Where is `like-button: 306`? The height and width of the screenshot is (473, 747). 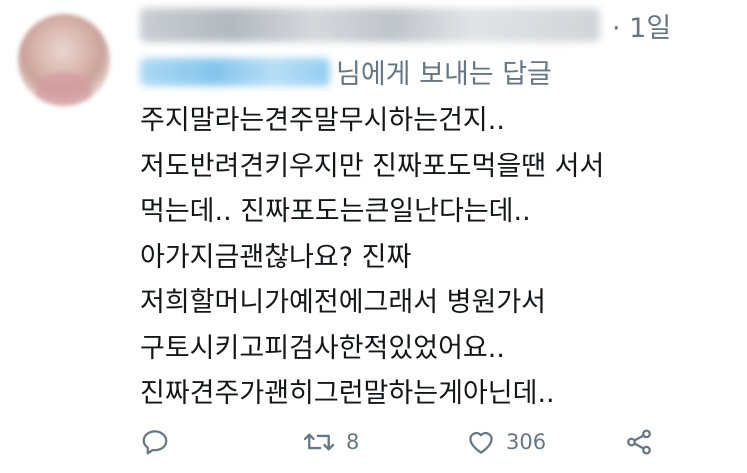 like-button: 306 is located at coordinates (506, 442).